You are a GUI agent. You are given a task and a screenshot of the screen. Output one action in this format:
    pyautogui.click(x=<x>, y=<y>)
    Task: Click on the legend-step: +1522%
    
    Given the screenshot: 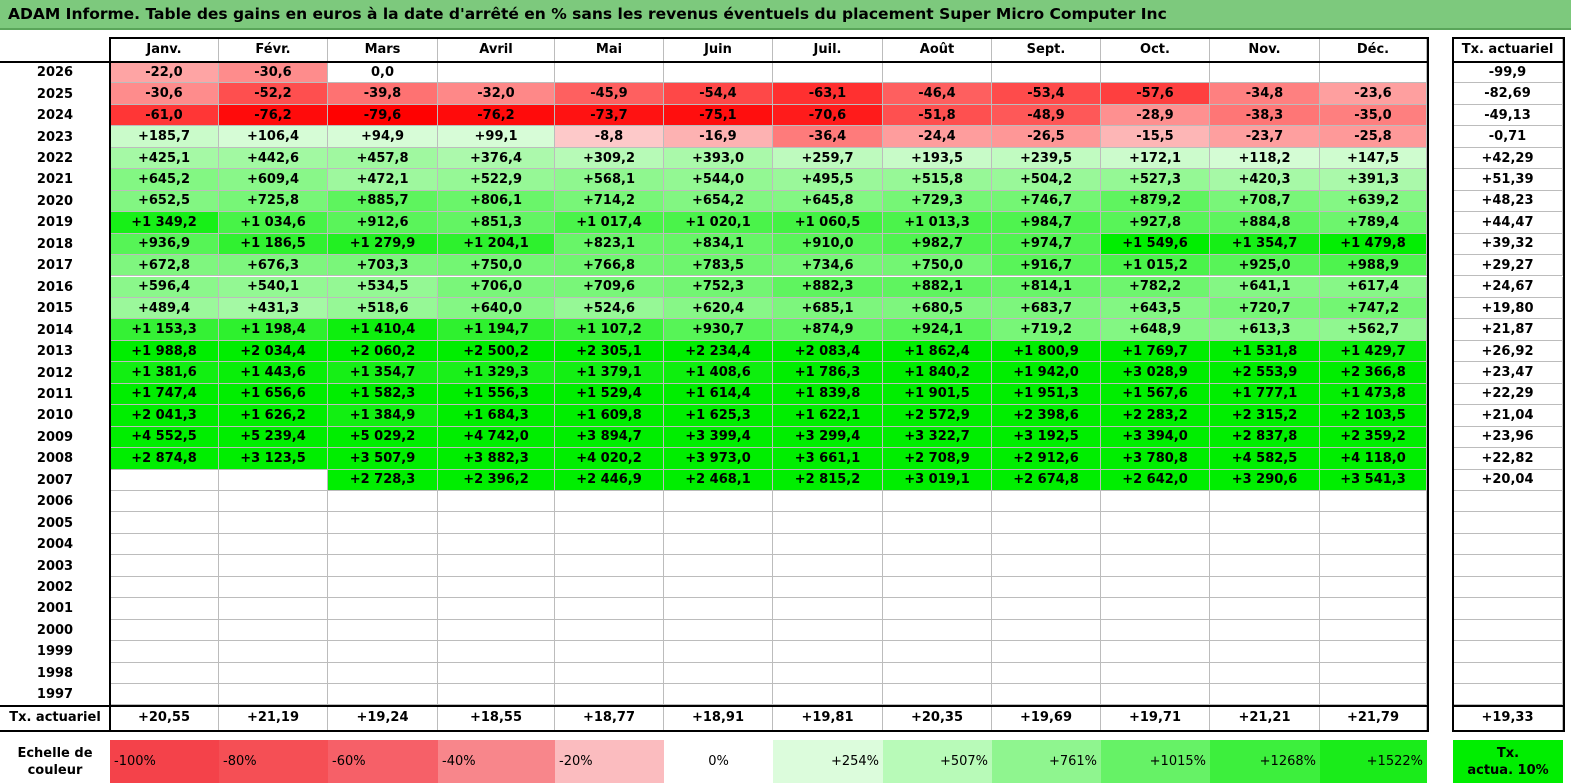 What is the action you would take?
    pyautogui.click(x=1373, y=761)
    